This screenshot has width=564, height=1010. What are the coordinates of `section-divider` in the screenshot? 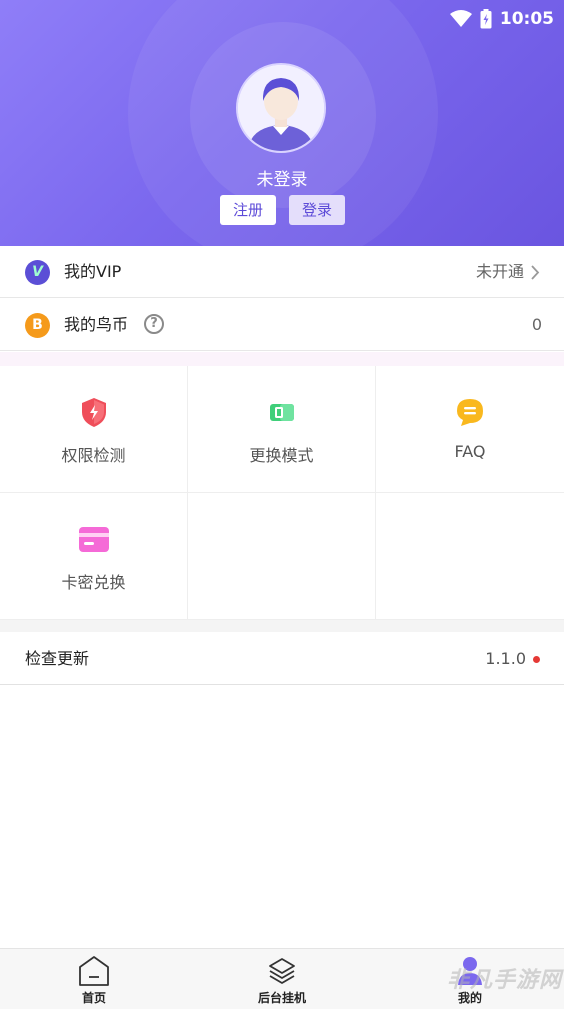 It's located at (282, 359).